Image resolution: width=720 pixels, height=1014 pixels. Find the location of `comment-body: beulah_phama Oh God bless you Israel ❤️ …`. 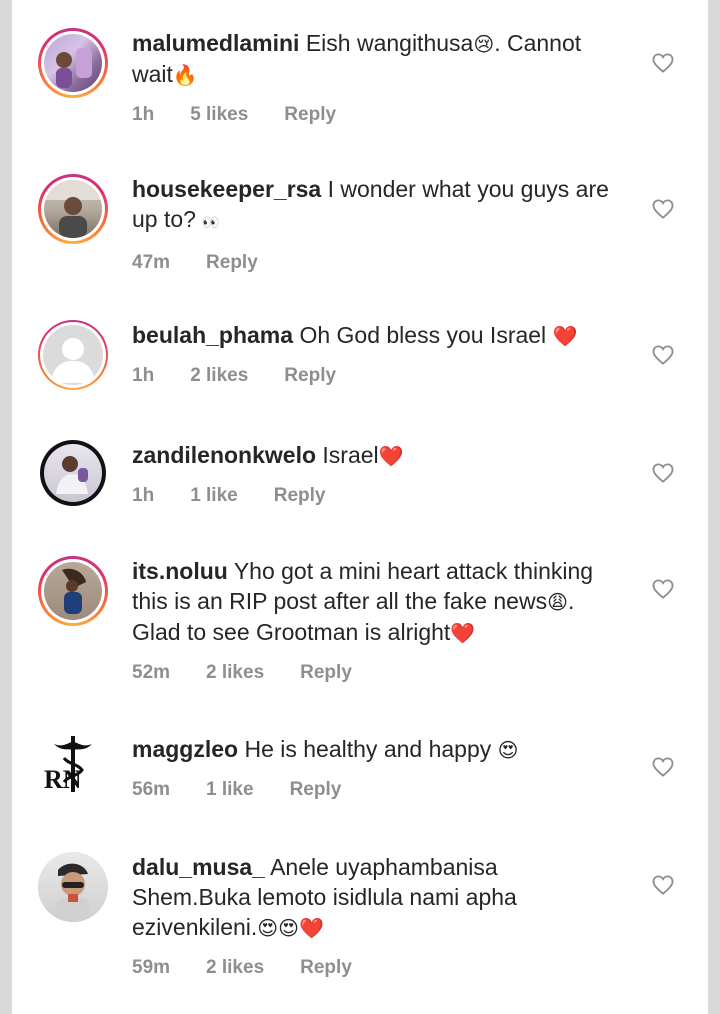

comment-body: beulah_phama Oh God bless you Israel ❤️ … is located at coordinates (382, 355).